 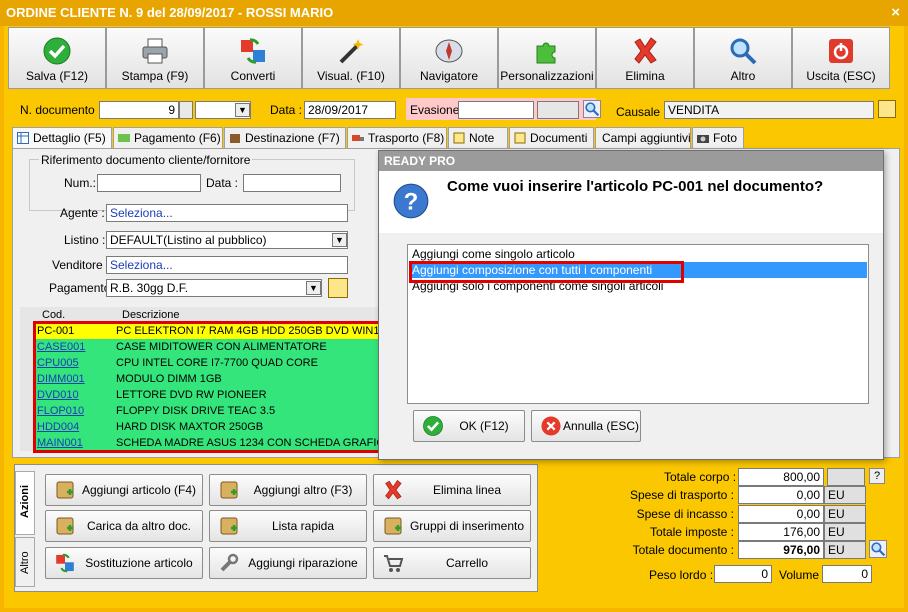 I want to click on delete-button: Elimina, so click(x=645, y=58).